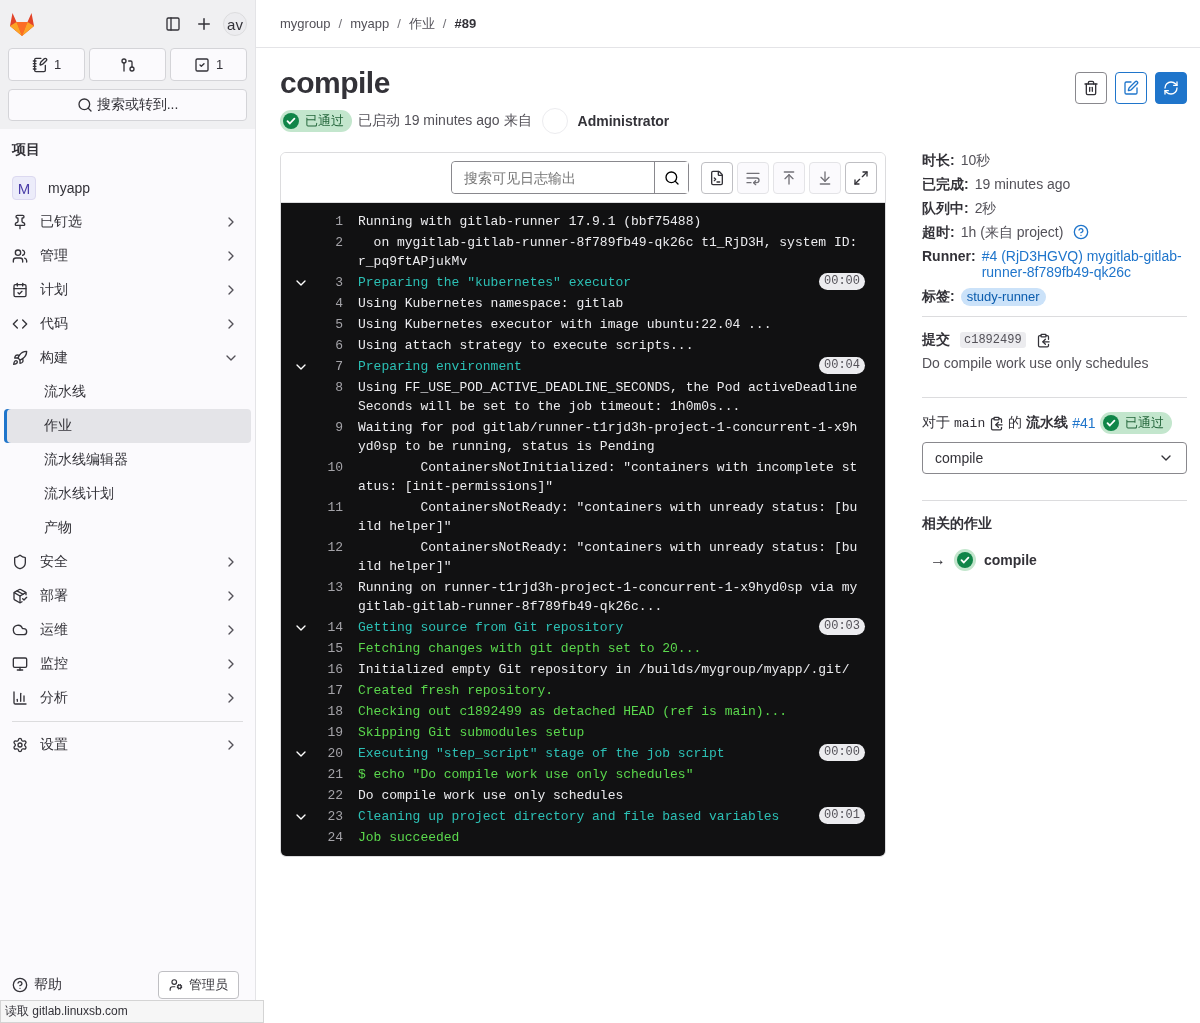 The width and height of the screenshot is (1200, 1023). What do you see at coordinates (970, 423) in the screenshot?
I see `branch-name: main` at bounding box center [970, 423].